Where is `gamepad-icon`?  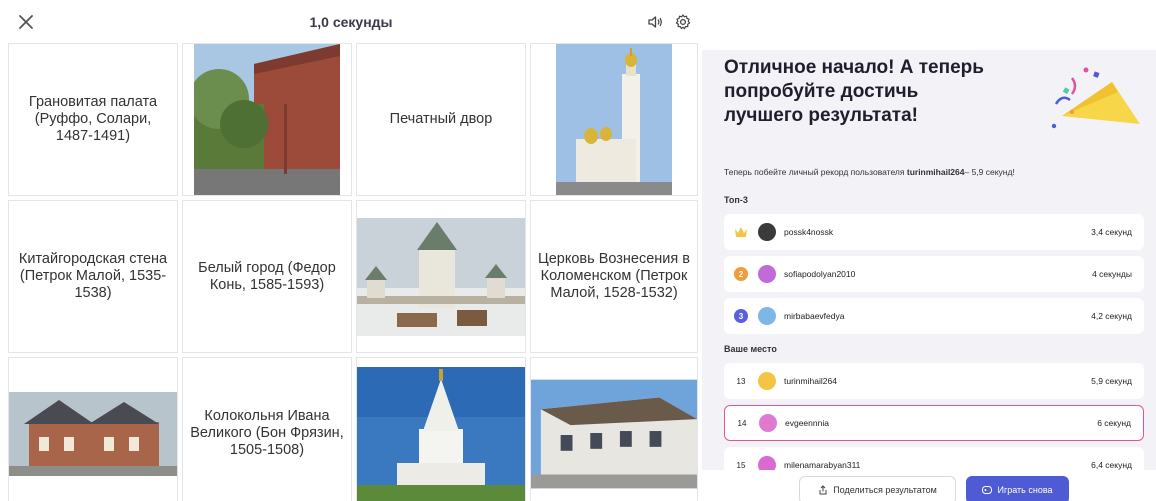
gamepad-icon is located at coordinates (987, 490).